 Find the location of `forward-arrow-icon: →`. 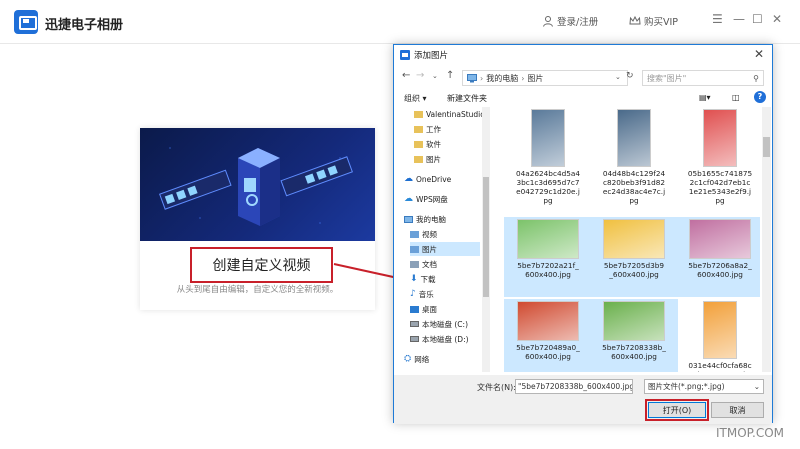

forward-arrow-icon: → is located at coordinates (420, 75).